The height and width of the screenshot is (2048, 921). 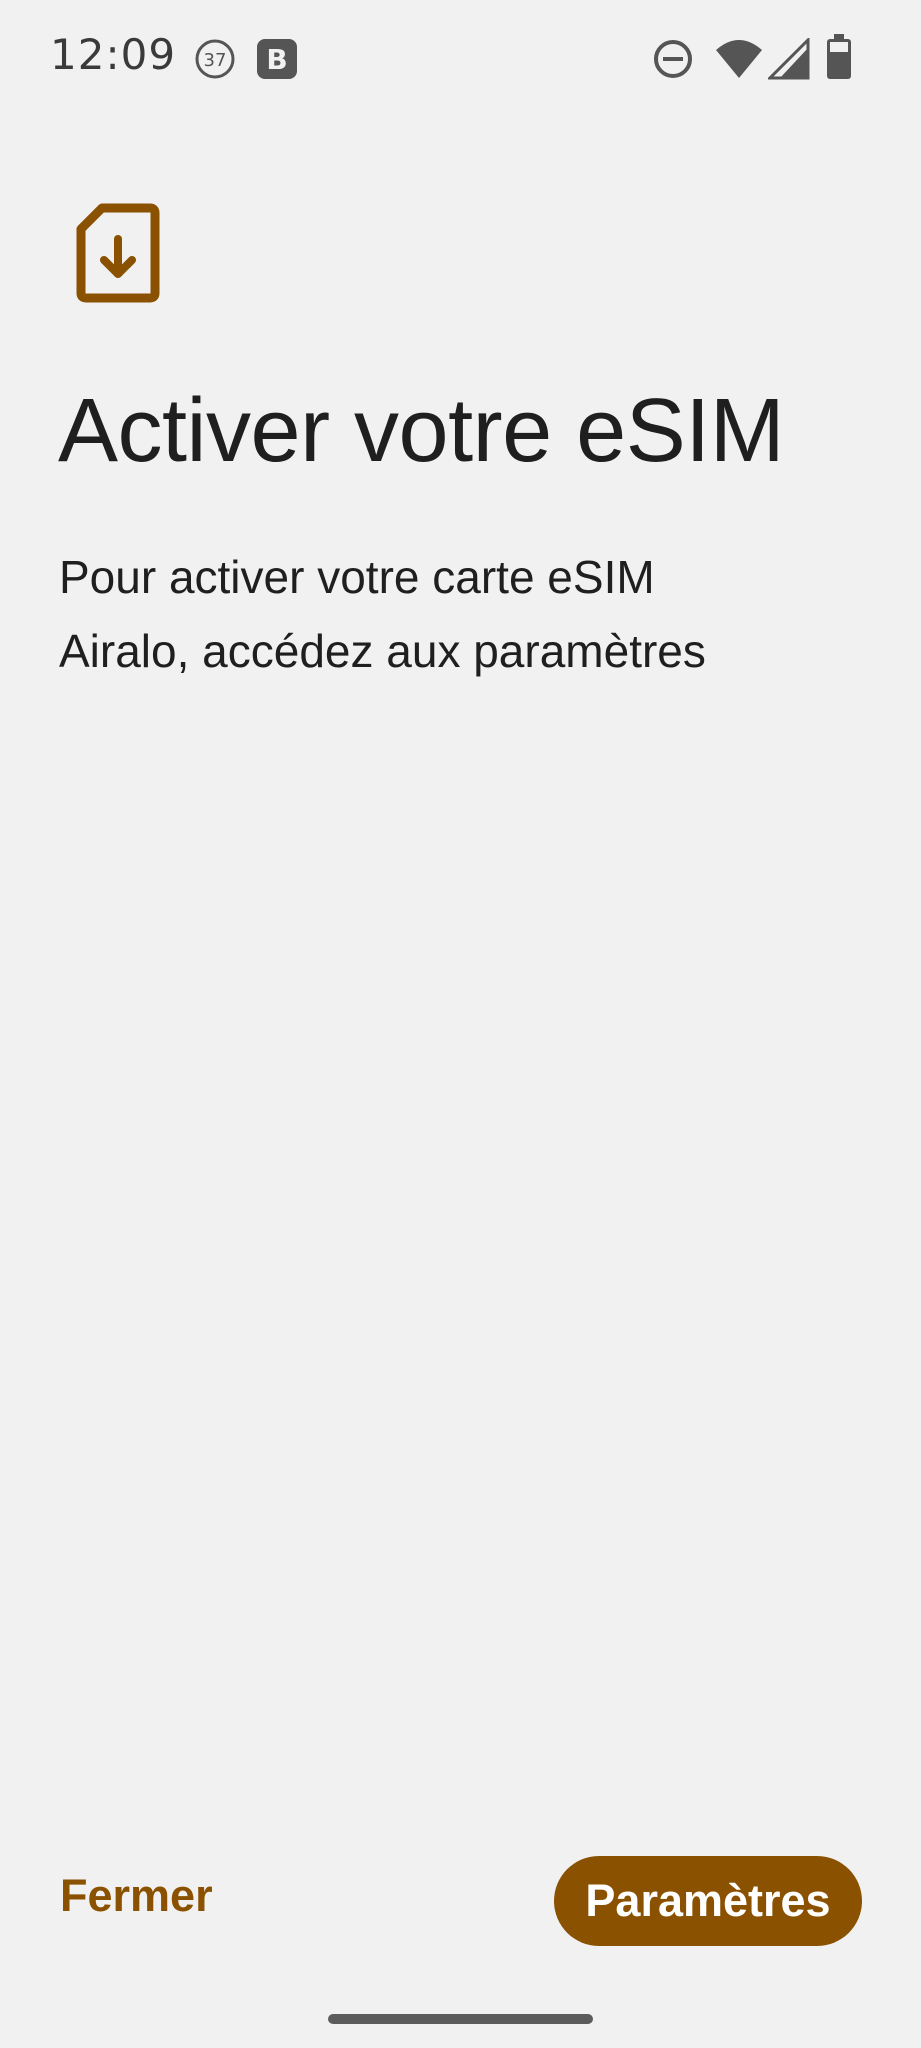 I want to click on wifi-icon, so click(x=739, y=59).